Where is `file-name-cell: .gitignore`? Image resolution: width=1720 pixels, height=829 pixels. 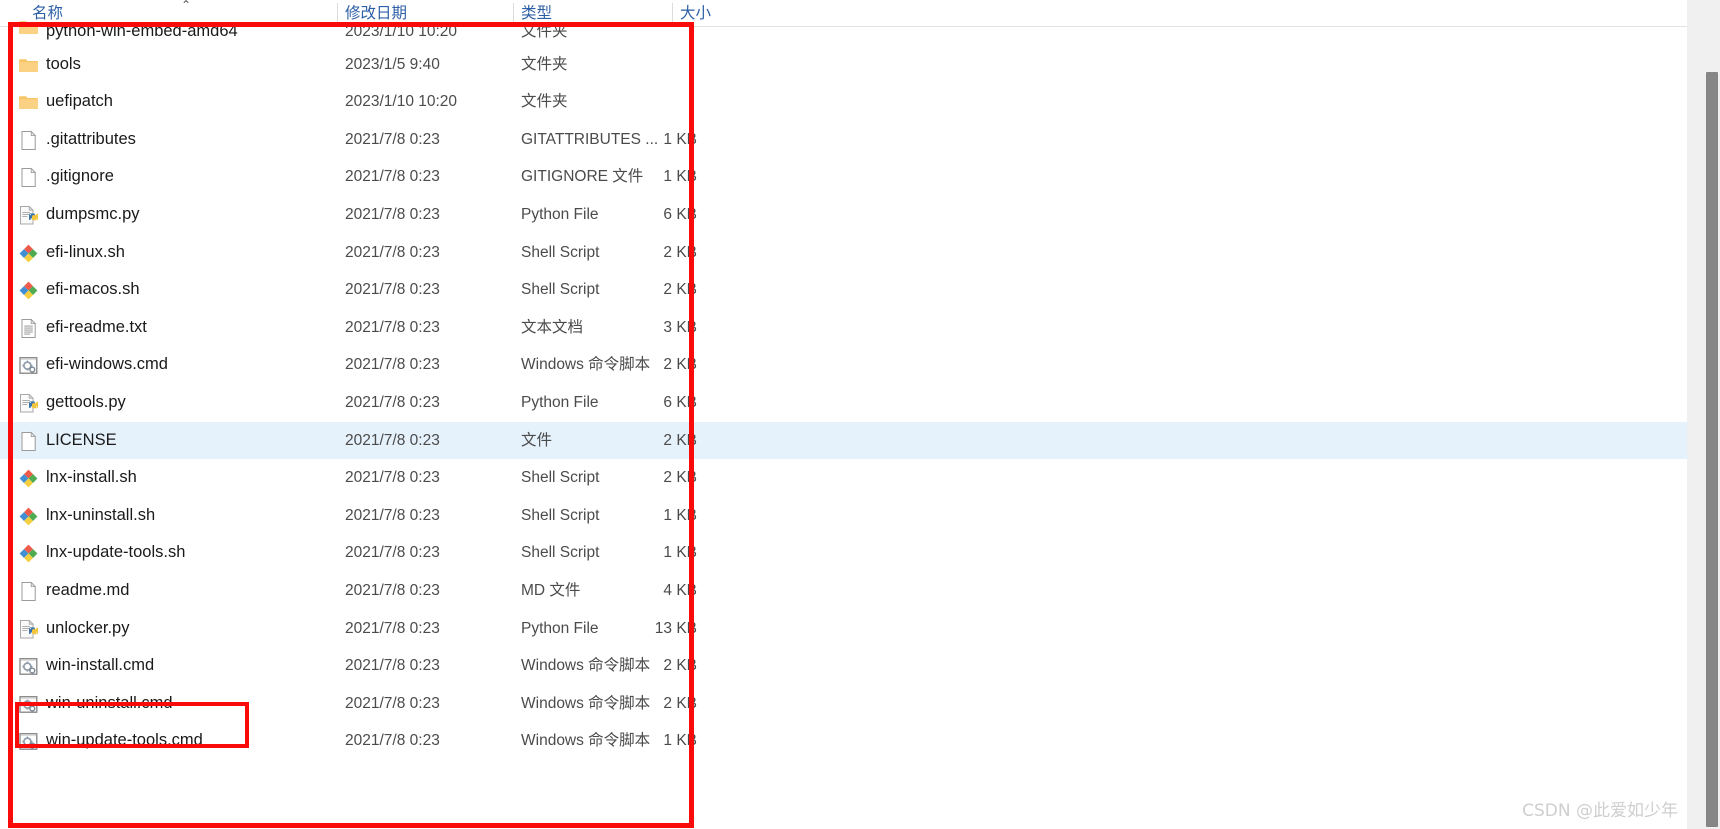 file-name-cell: .gitignore is located at coordinates (80, 176).